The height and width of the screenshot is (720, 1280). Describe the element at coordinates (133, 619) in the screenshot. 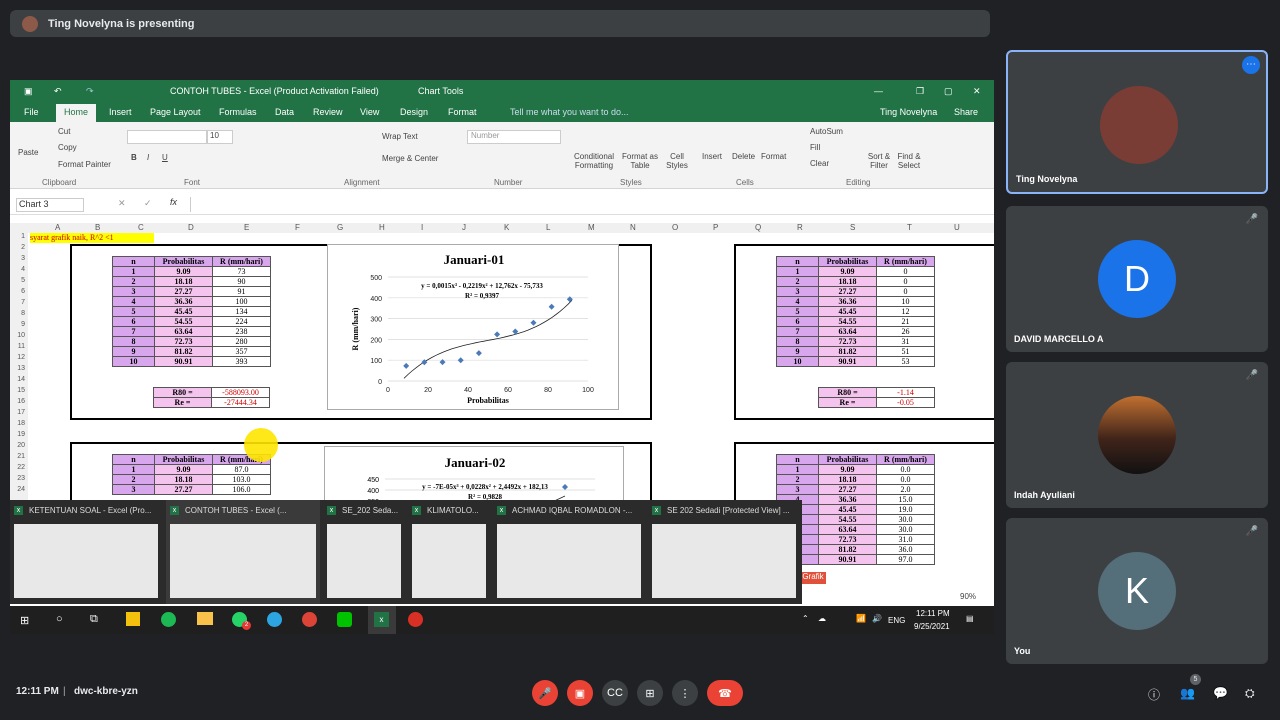

I see `sticky-notes-icon` at that location.